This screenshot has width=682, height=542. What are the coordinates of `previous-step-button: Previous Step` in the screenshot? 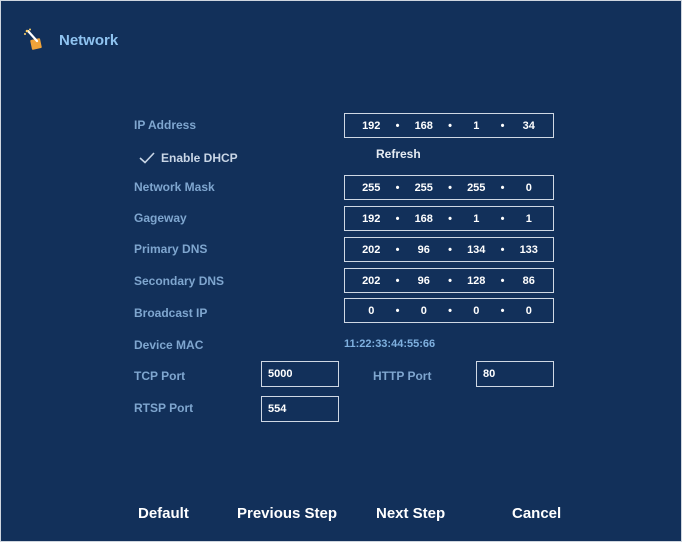 It's located at (287, 513).